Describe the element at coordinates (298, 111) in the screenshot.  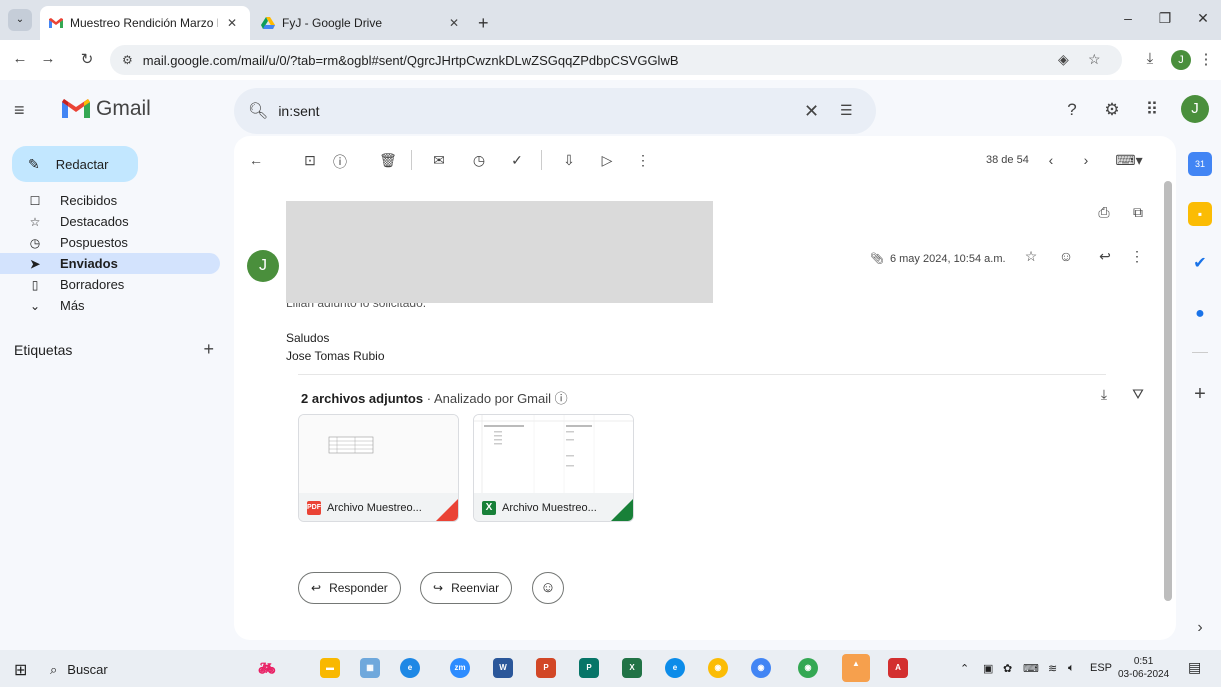
I see `search-input: in:sent` at that location.